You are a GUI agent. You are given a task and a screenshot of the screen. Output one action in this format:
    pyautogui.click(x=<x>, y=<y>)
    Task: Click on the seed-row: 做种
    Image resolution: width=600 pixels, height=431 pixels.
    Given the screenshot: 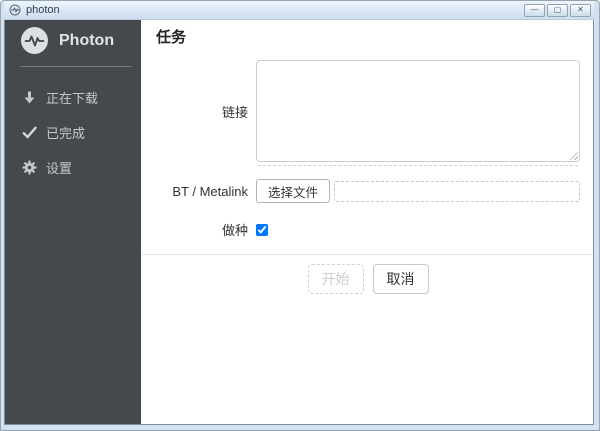 What is the action you would take?
    pyautogui.click(x=368, y=229)
    